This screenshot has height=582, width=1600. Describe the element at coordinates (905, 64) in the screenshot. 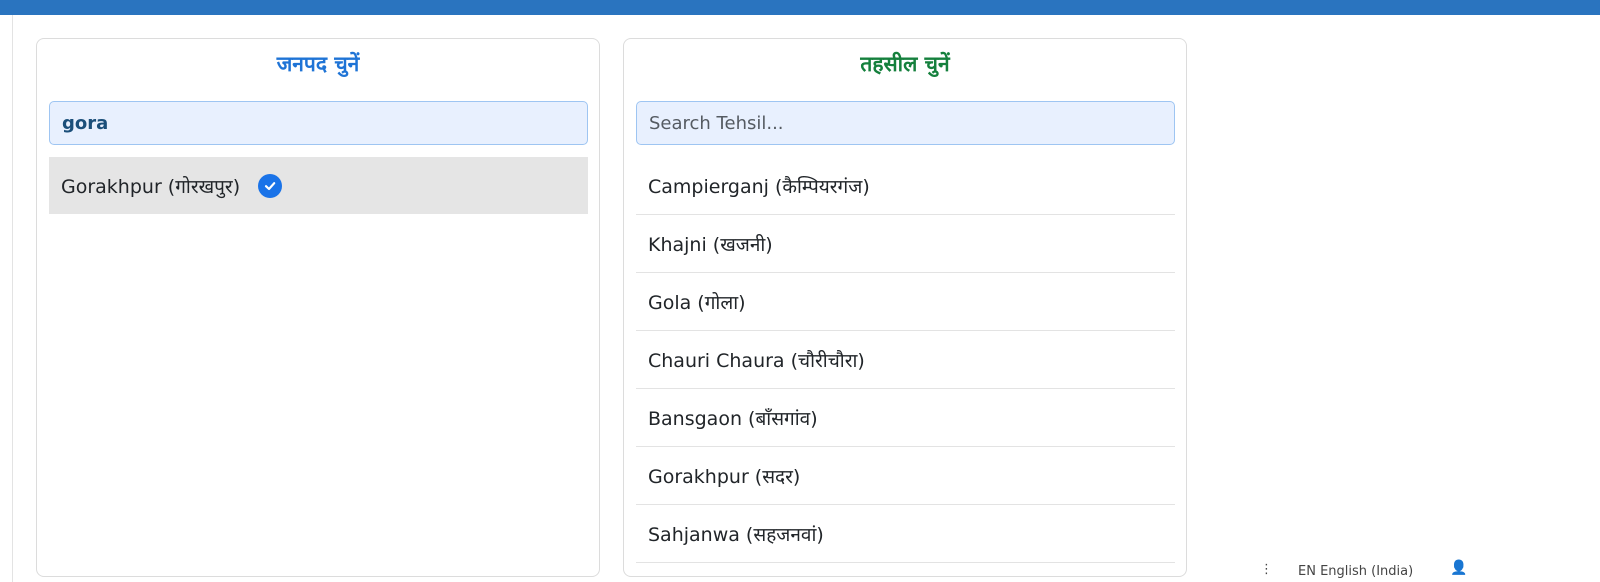

I see `tehsil-panel-title: तहसील चुनें` at that location.